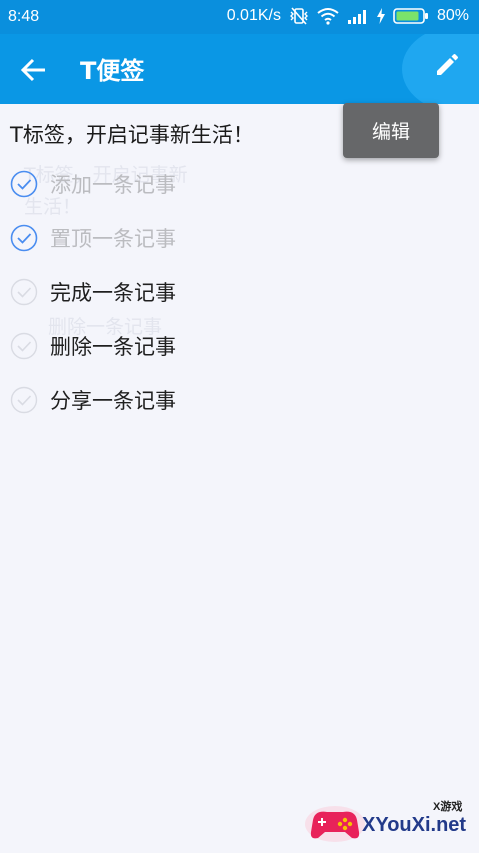 Image resolution: width=479 pixels, height=853 pixels. Describe the element at coordinates (358, 16) in the screenshot. I see `signal-icon` at that location.